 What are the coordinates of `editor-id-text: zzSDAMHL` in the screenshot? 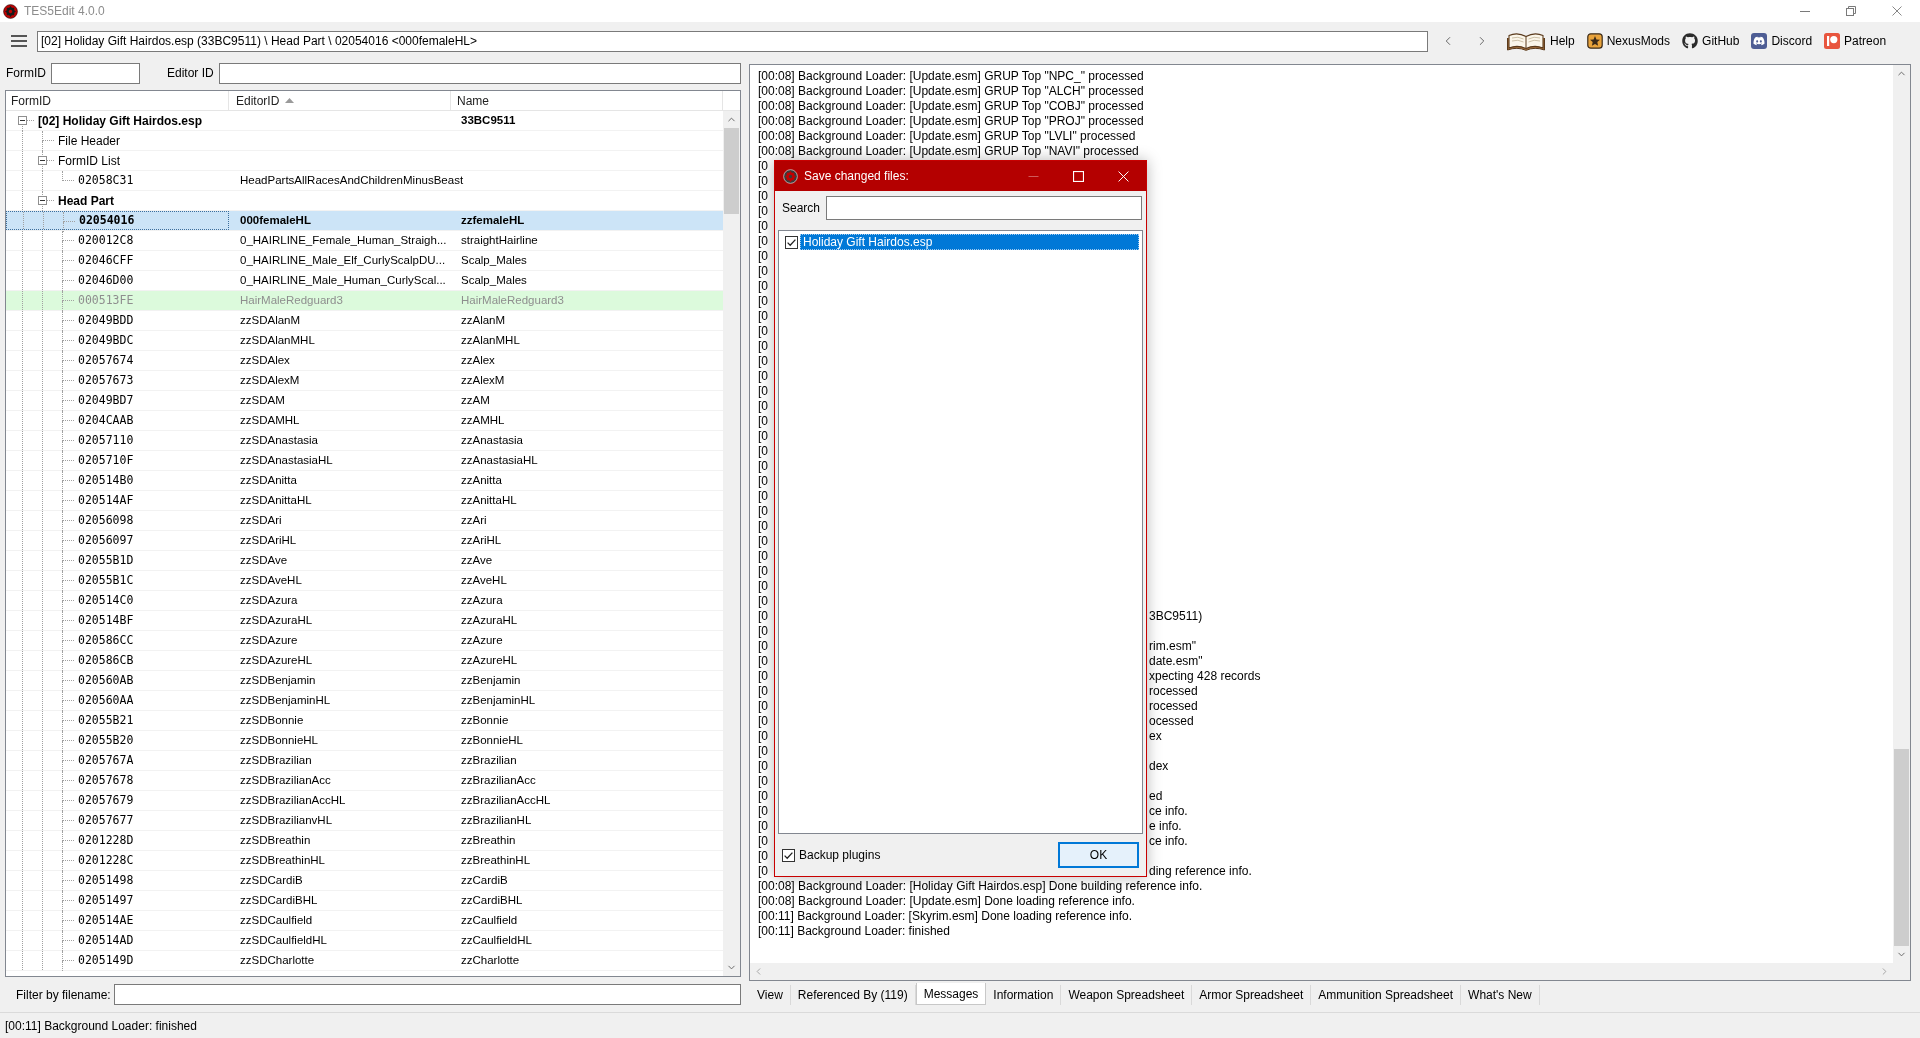 It's located at (270, 420).